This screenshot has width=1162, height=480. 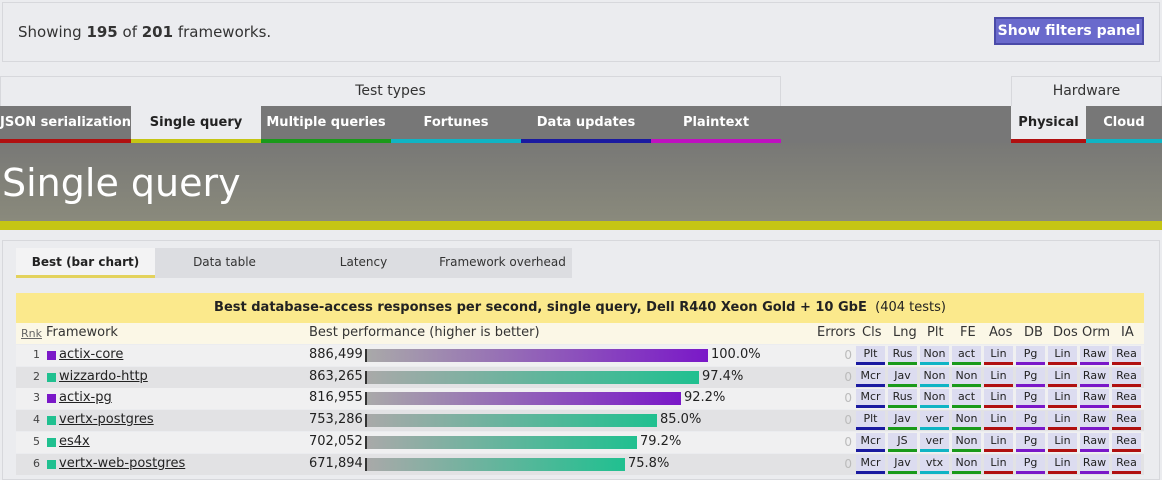 I want to click on framework-link: es4x, so click(x=74, y=441).